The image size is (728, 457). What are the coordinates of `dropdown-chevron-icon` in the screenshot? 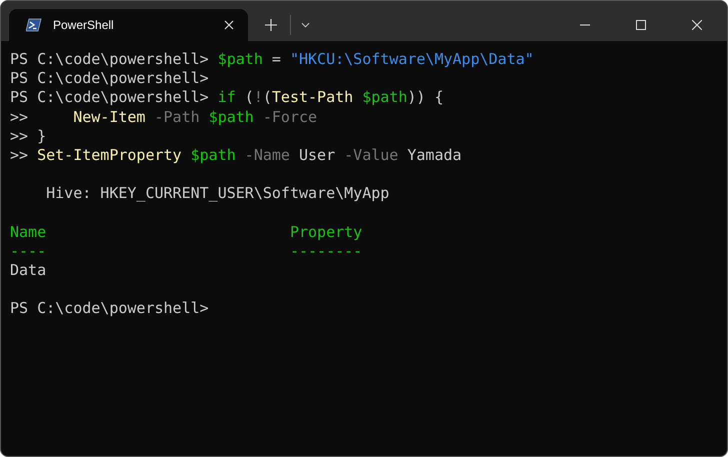 It's located at (305, 25).